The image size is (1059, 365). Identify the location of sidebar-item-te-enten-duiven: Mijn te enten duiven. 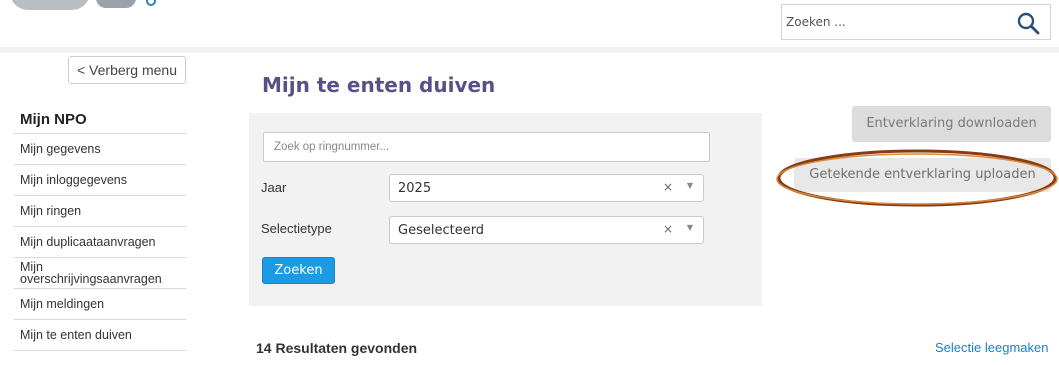
(100, 335).